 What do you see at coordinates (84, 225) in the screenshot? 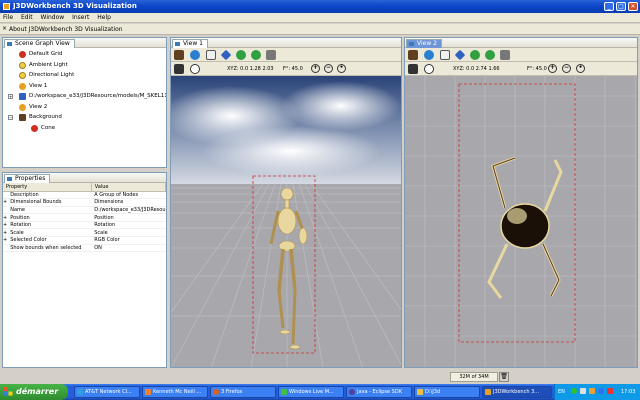
I see `table-row: + Rotation Rotation` at bounding box center [84, 225].